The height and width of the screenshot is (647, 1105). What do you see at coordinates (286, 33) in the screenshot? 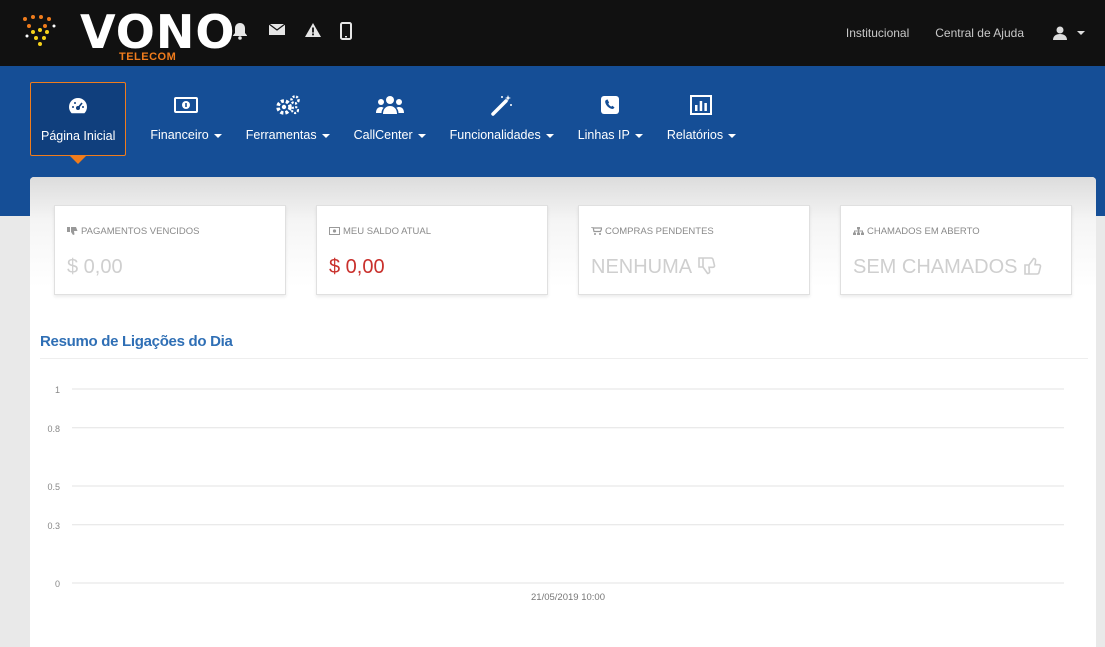
I see `envelope-icon` at bounding box center [286, 33].